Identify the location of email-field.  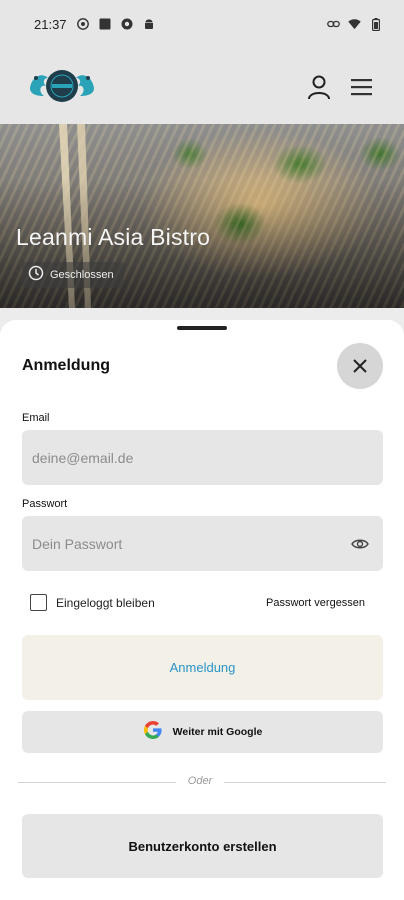
(182, 457).